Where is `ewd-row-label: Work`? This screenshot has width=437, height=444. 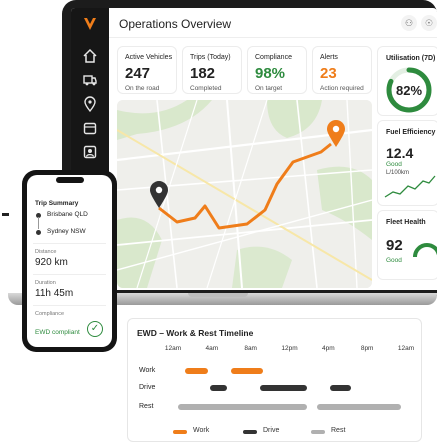 ewd-row-label: Work is located at coordinates (147, 370).